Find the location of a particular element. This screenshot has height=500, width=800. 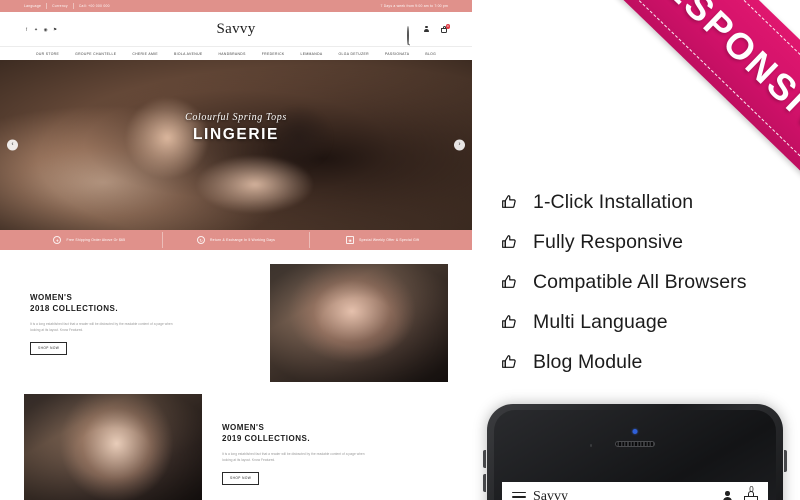

service-offers-label: Special Weekly Offer & Special Gift is located at coordinates (389, 240).